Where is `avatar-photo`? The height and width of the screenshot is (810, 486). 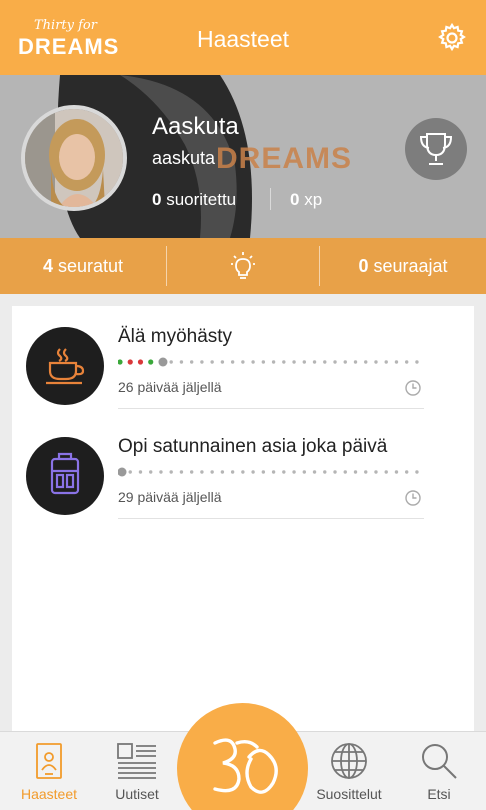
avatar-photo is located at coordinates (74, 158).